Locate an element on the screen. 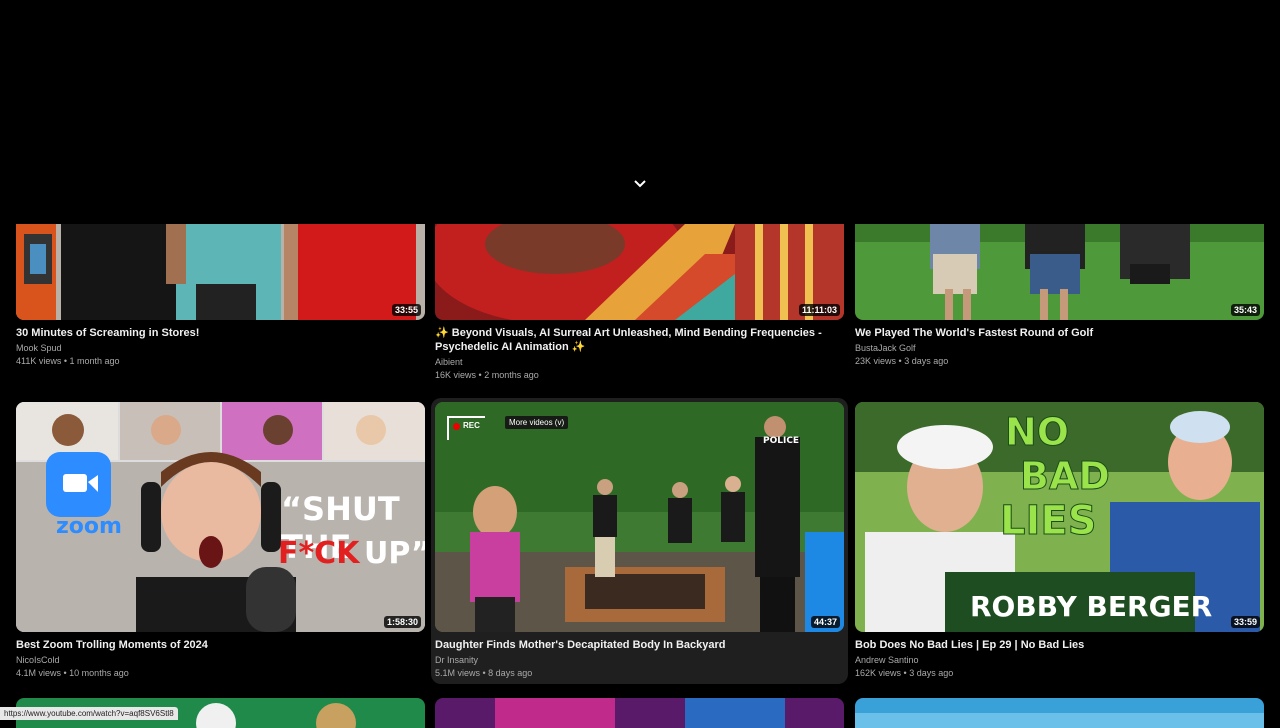 The image size is (1280, 728). thumbnail-caption: LIES is located at coordinates (1049, 521).